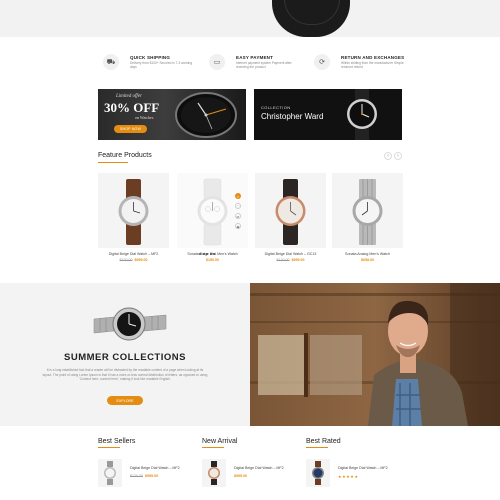 The width and height of the screenshot is (500, 500). I want to click on collection-title: SUMMER COLLECTIONS, so click(125, 357).